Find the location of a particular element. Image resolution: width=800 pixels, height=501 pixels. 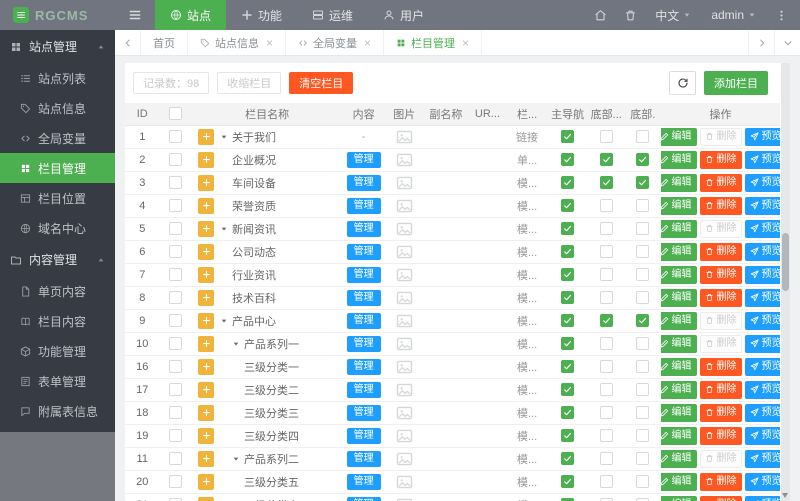

user-dropdown: admin is located at coordinates (733, 15).